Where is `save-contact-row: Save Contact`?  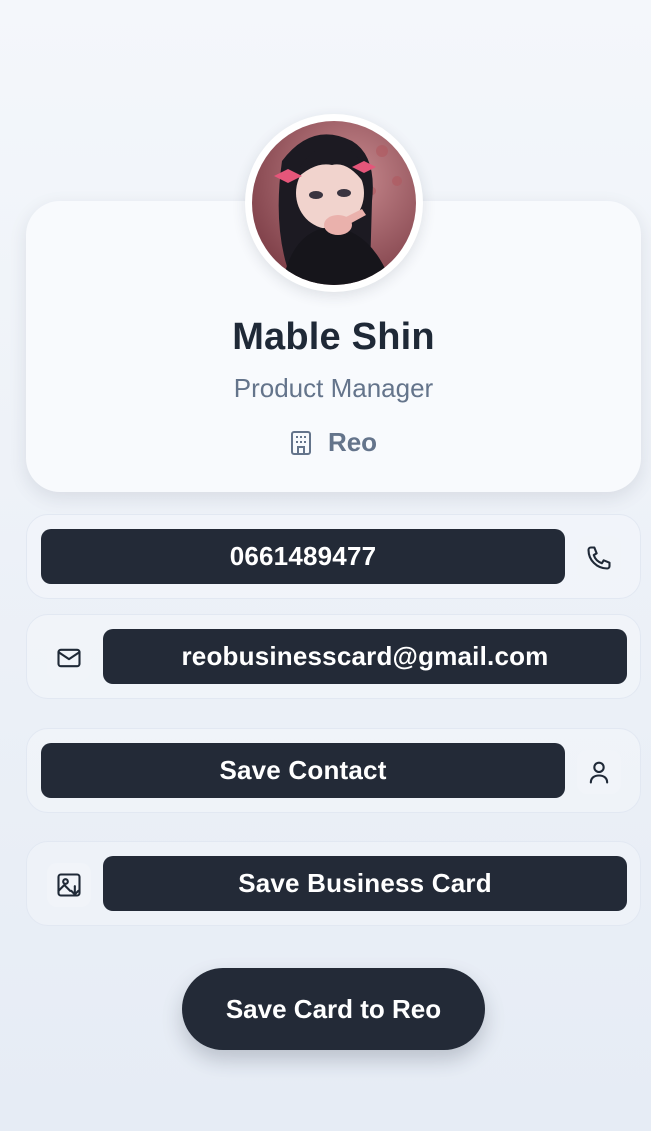 save-contact-row: Save Contact is located at coordinates (333, 770).